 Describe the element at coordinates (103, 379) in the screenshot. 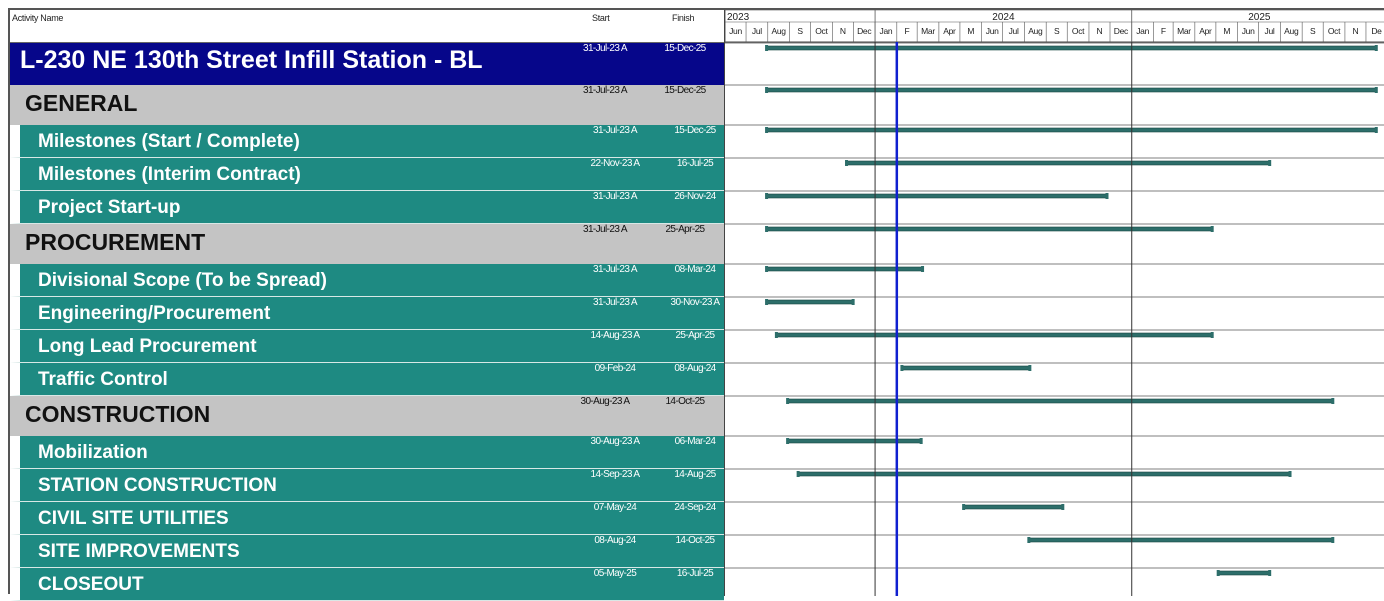

I see `activity-name: Traffic Control` at that location.